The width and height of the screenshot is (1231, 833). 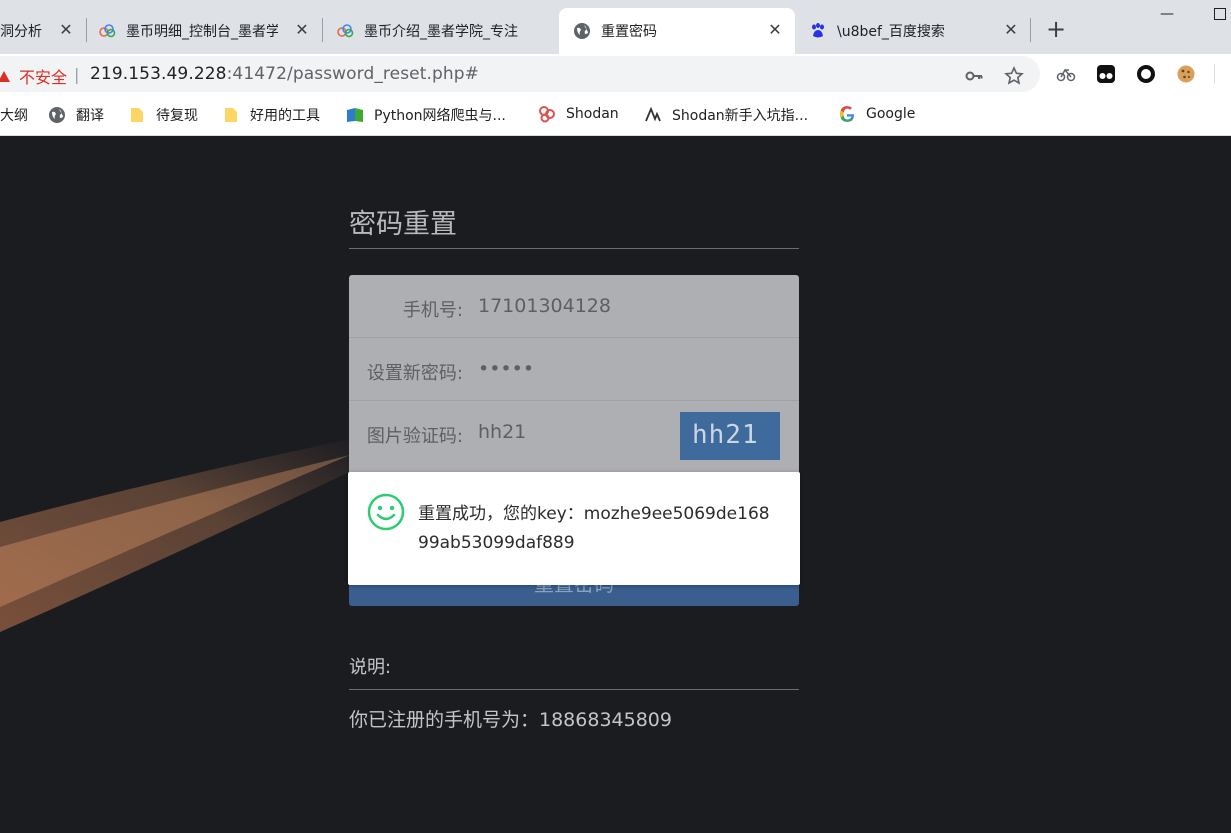 What do you see at coordinates (285, 116) in the screenshot?
I see `bookmark-label: 好用的工具` at bounding box center [285, 116].